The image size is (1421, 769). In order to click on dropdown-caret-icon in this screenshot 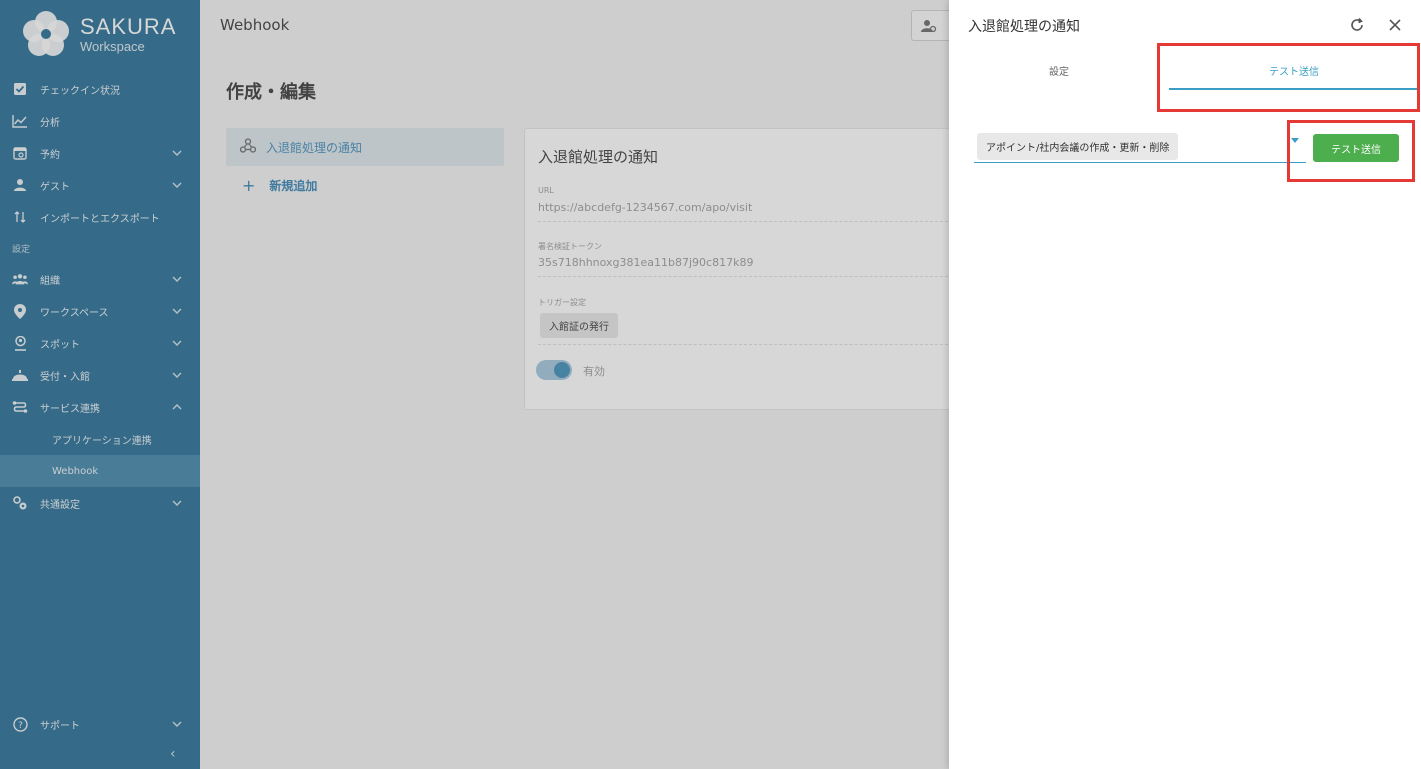, I will do `click(1295, 140)`.